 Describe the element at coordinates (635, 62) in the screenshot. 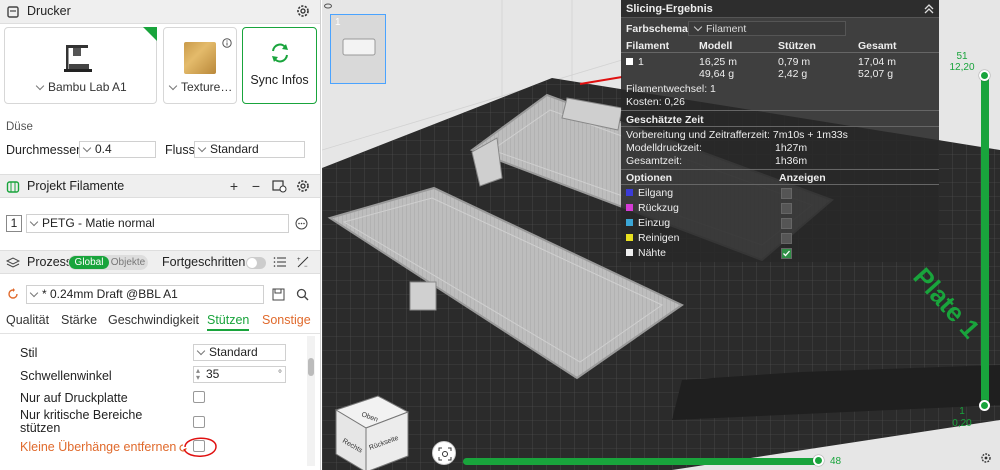

I see `filament-row-label: 1` at that location.